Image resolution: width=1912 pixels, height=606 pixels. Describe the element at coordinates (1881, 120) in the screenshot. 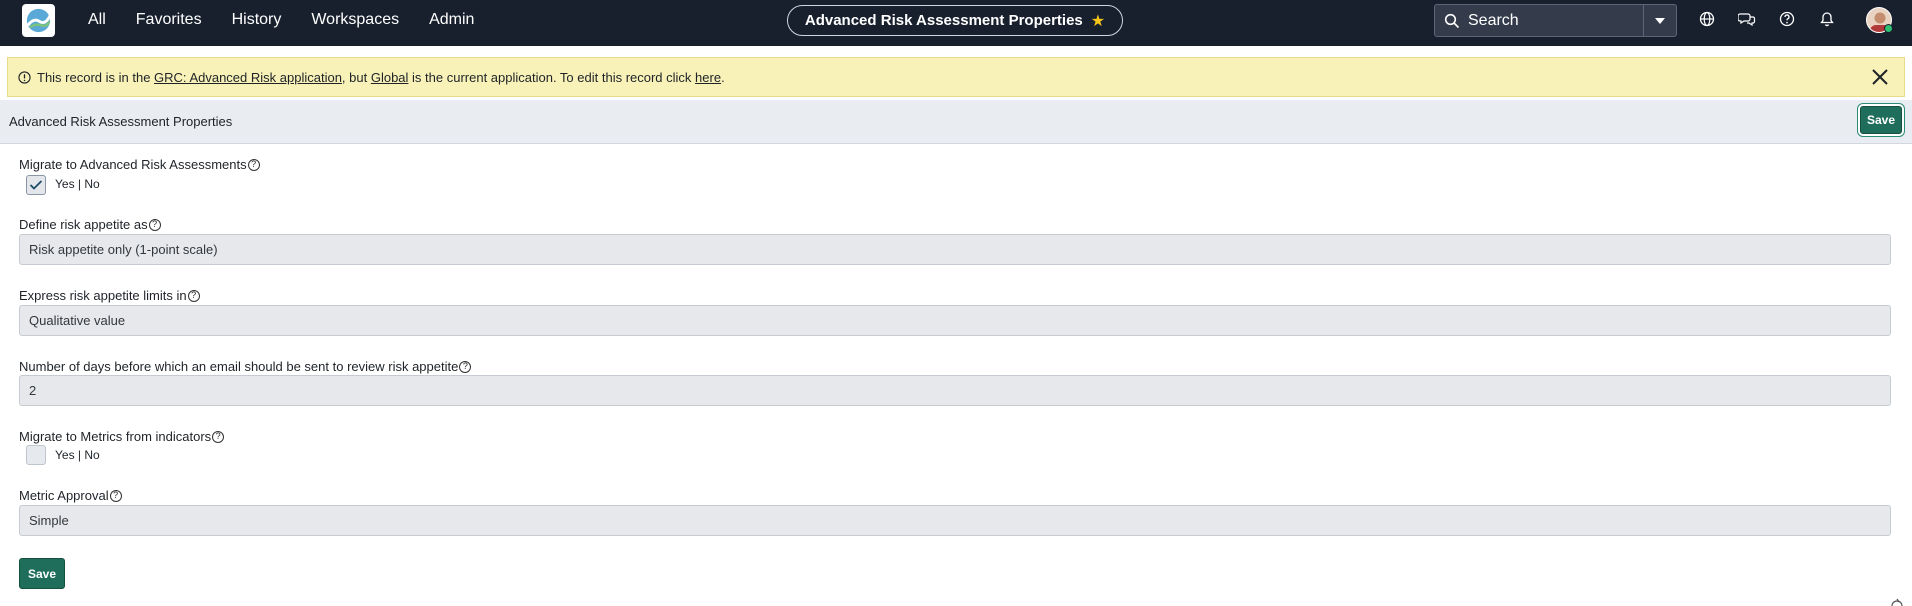

I see `save-button-top: Save` at that location.